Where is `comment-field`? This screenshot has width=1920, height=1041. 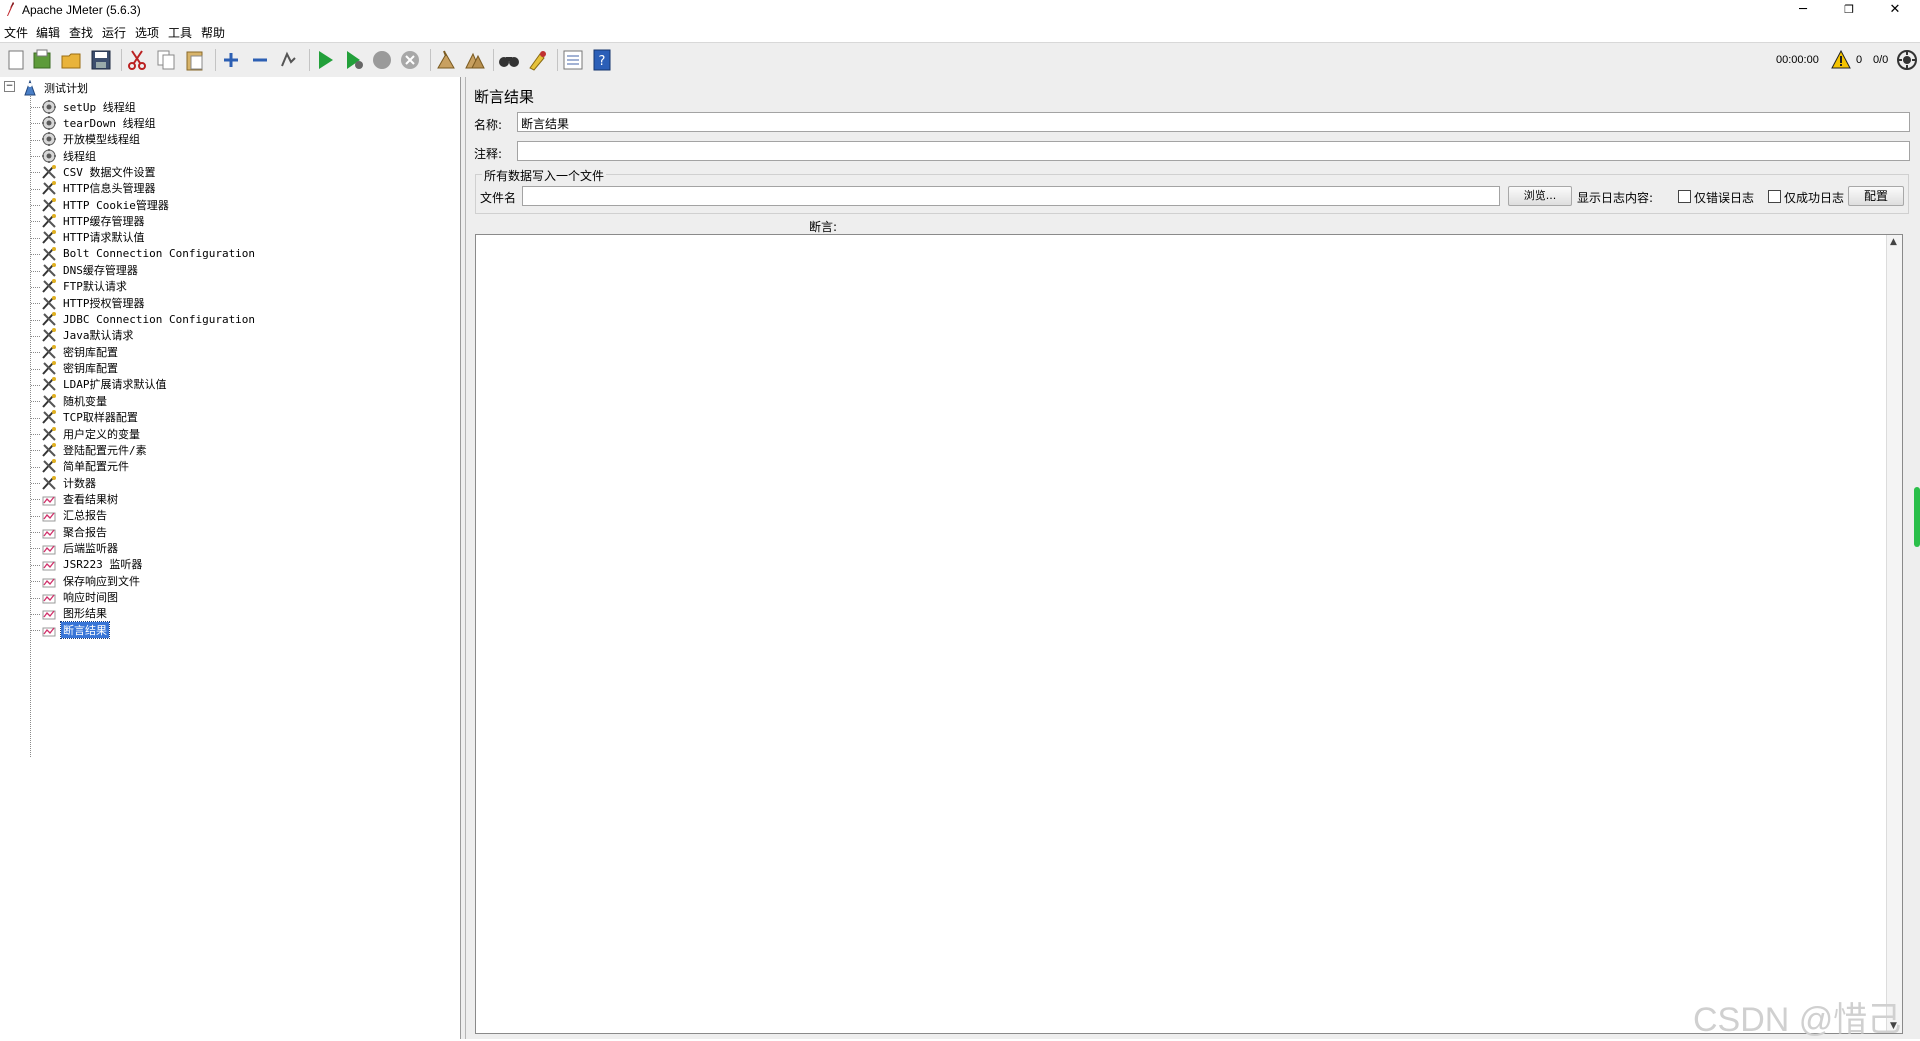
comment-field is located at coordinates (1213, 151).